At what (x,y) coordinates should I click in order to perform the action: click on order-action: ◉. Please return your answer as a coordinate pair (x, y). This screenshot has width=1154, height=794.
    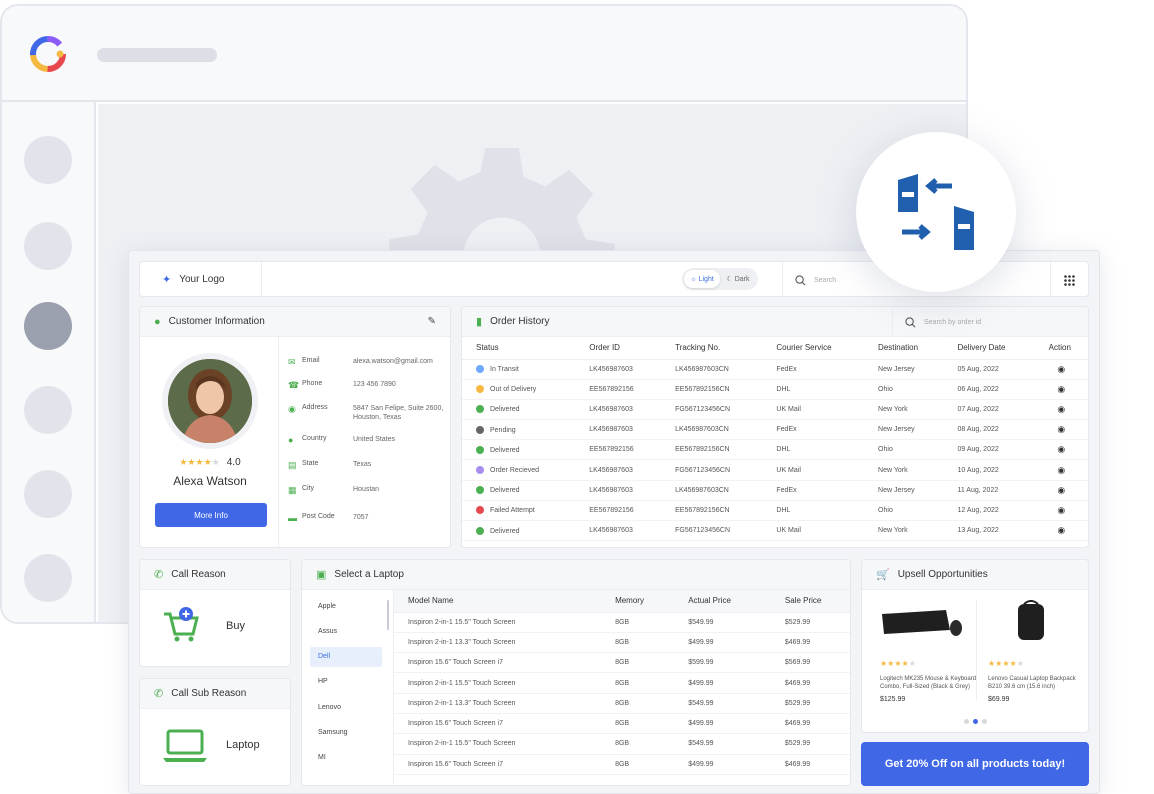
    Looking at the image, I should click on (1061, 531).